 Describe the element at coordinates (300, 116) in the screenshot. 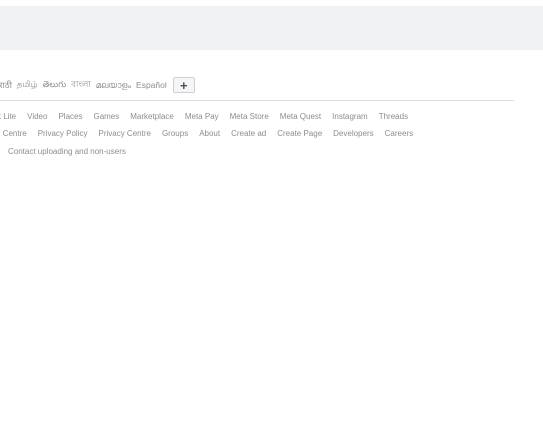

I see `footer-link-meta-quest: Meta Quest` at that location.